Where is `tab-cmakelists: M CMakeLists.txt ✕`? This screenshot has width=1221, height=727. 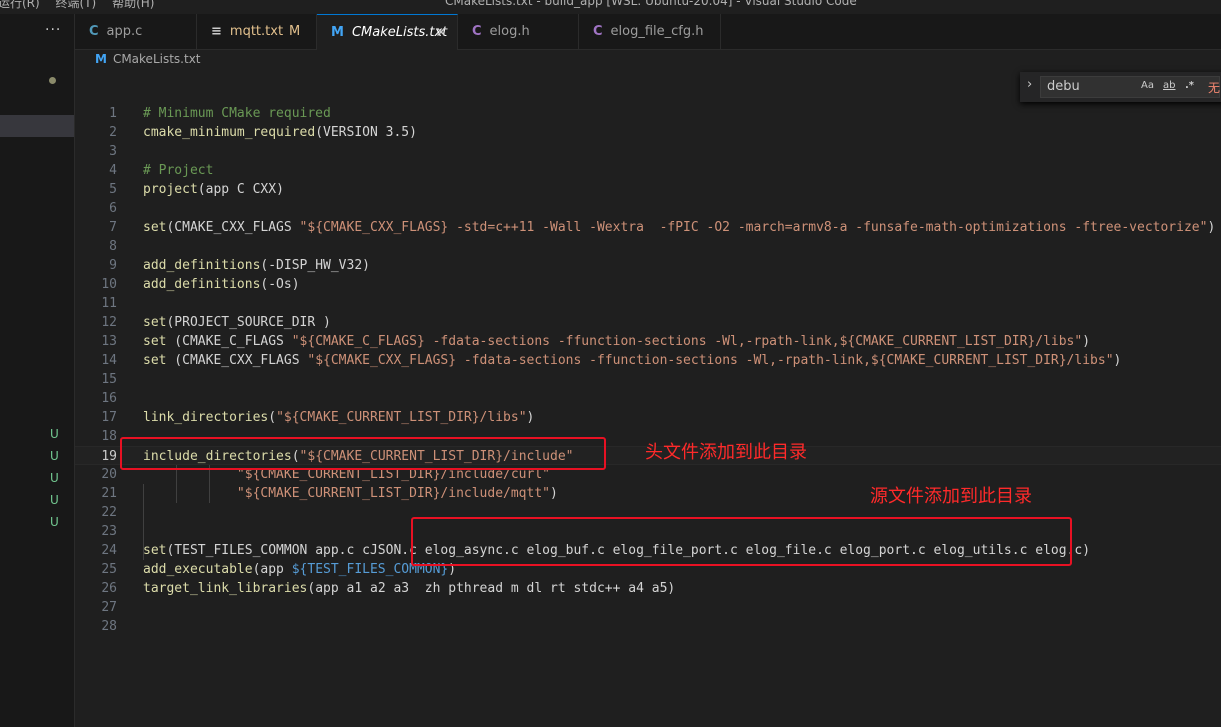 tab-cmakelists: M CMakeLists.txt ✕ is located at coordinates (387, 32).